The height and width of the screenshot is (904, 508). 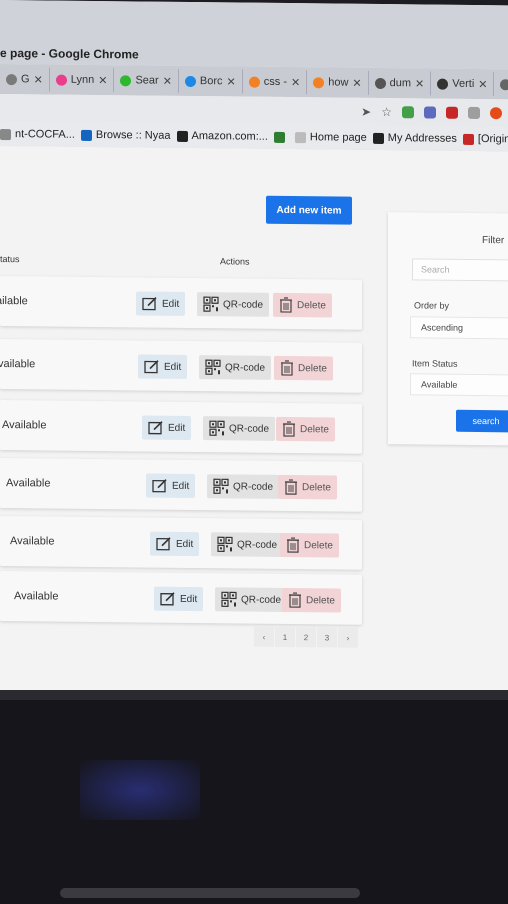 What do you see at coordinates (422, 138) in the screenshot?
I see `bookmark-label: My Addresses` at bounding box center [422, 138].